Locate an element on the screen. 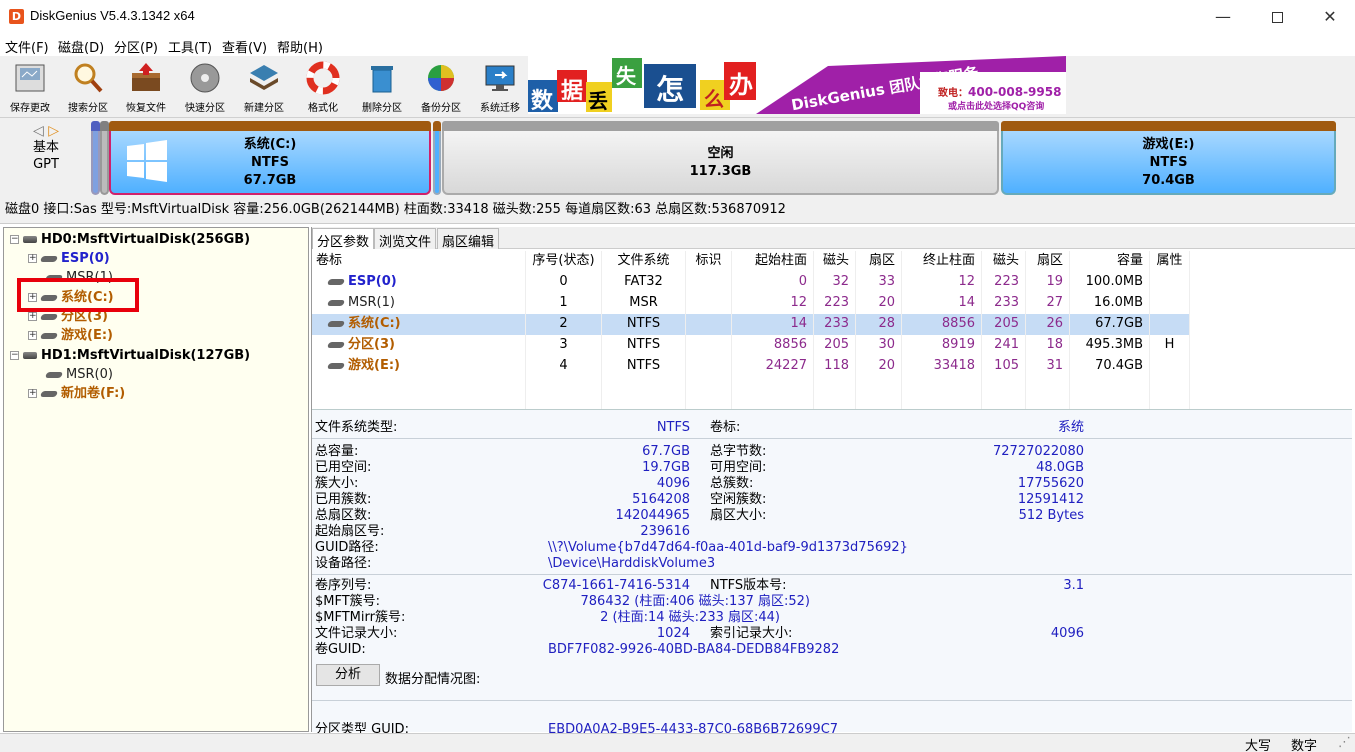  disk-map-game-e: 游戏(E:) NTFS 70.4GB is located at coordinates (1168, 158).